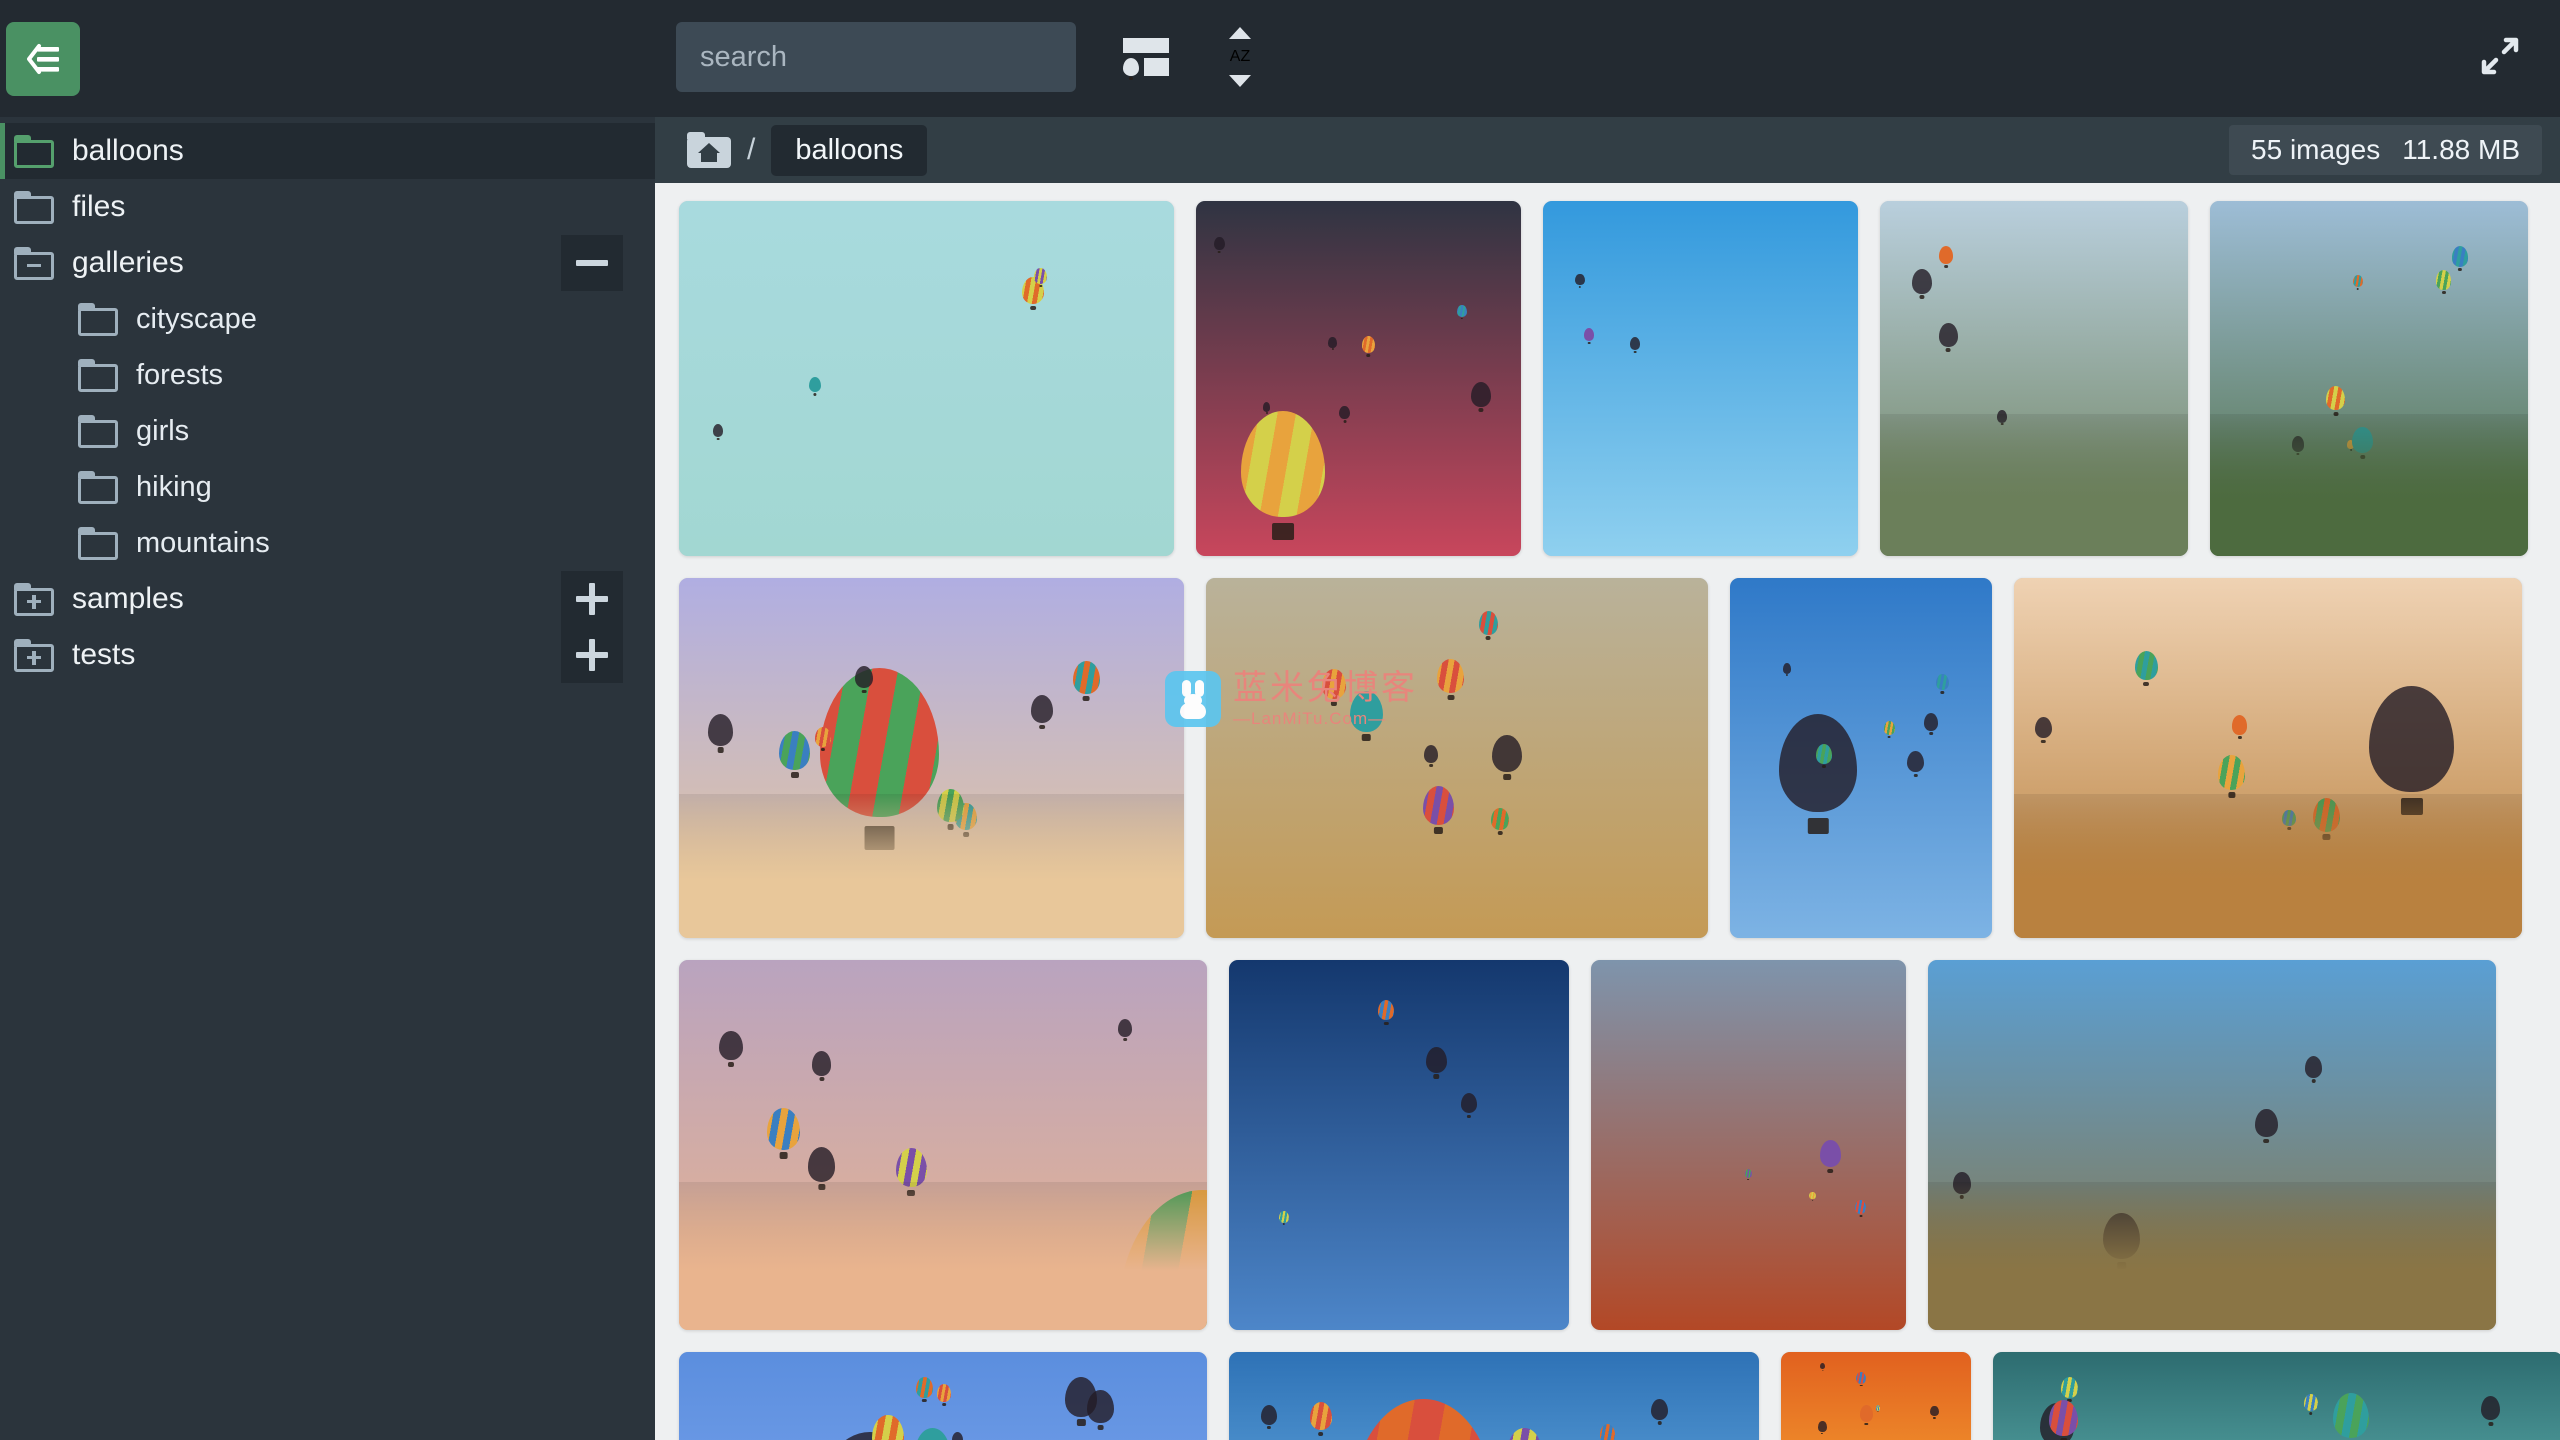  Describe the element at coordinates (1240, 57) in the screenshot. I see `sort-button: AZ` at that location.